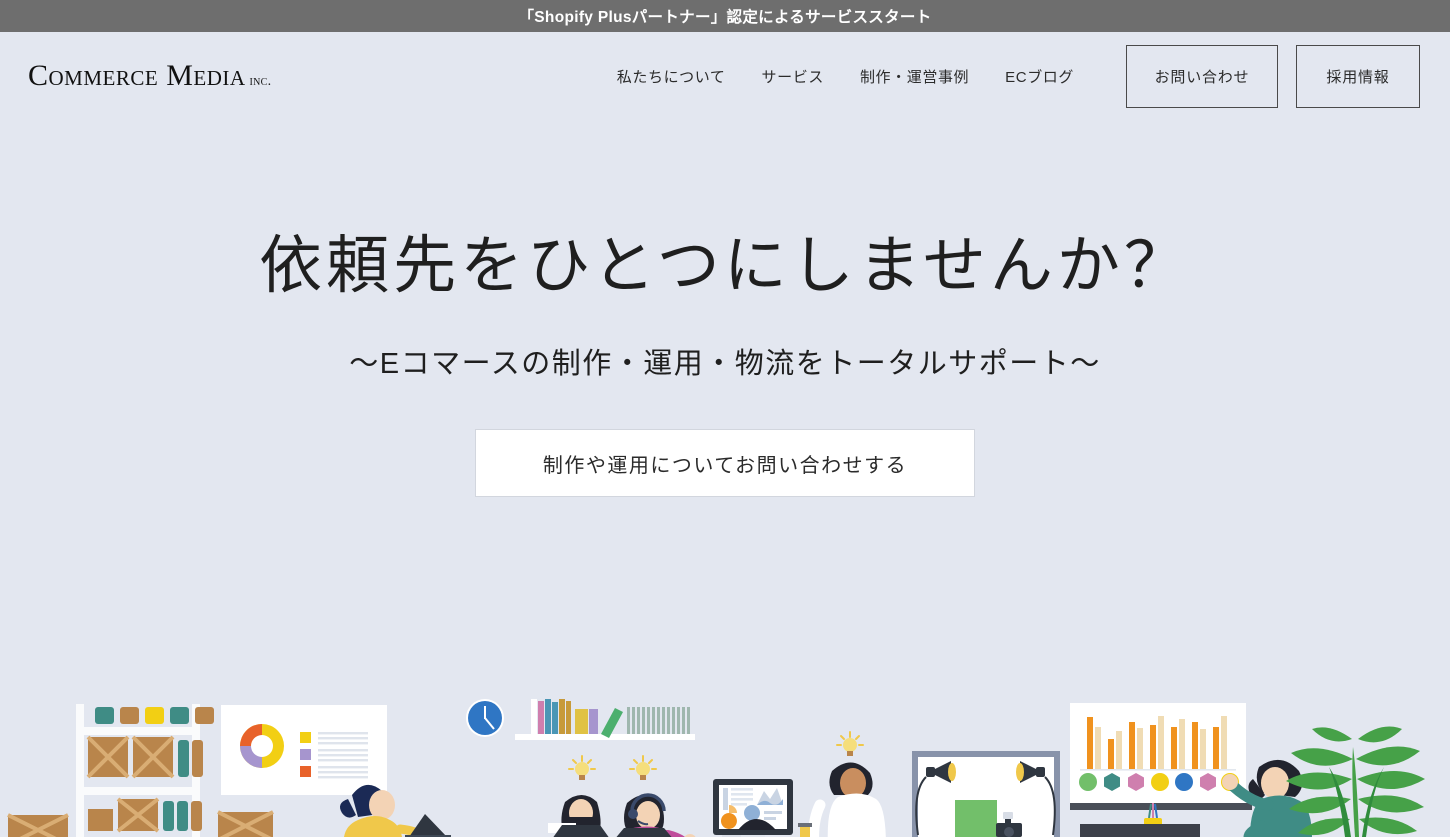  Describe the element at coordinates (1039, 76) in the screenshot. I see `nav-link-ec-blog: ECブログ` at that location.